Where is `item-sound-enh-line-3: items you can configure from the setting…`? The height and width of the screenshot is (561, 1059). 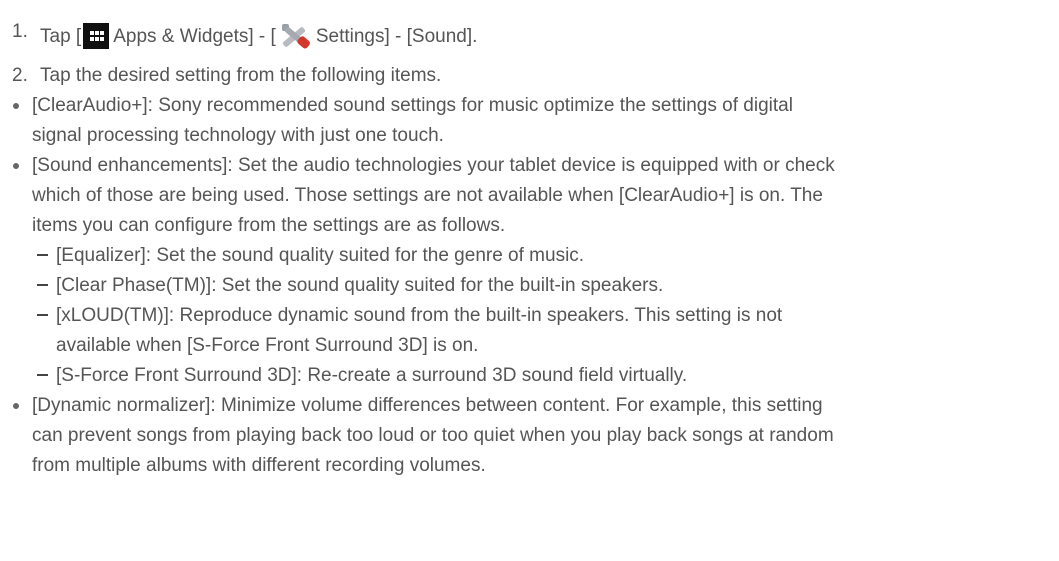
item-sound-enh-line-3: items you can configure from the setting… is located at coordinates (269, 225).